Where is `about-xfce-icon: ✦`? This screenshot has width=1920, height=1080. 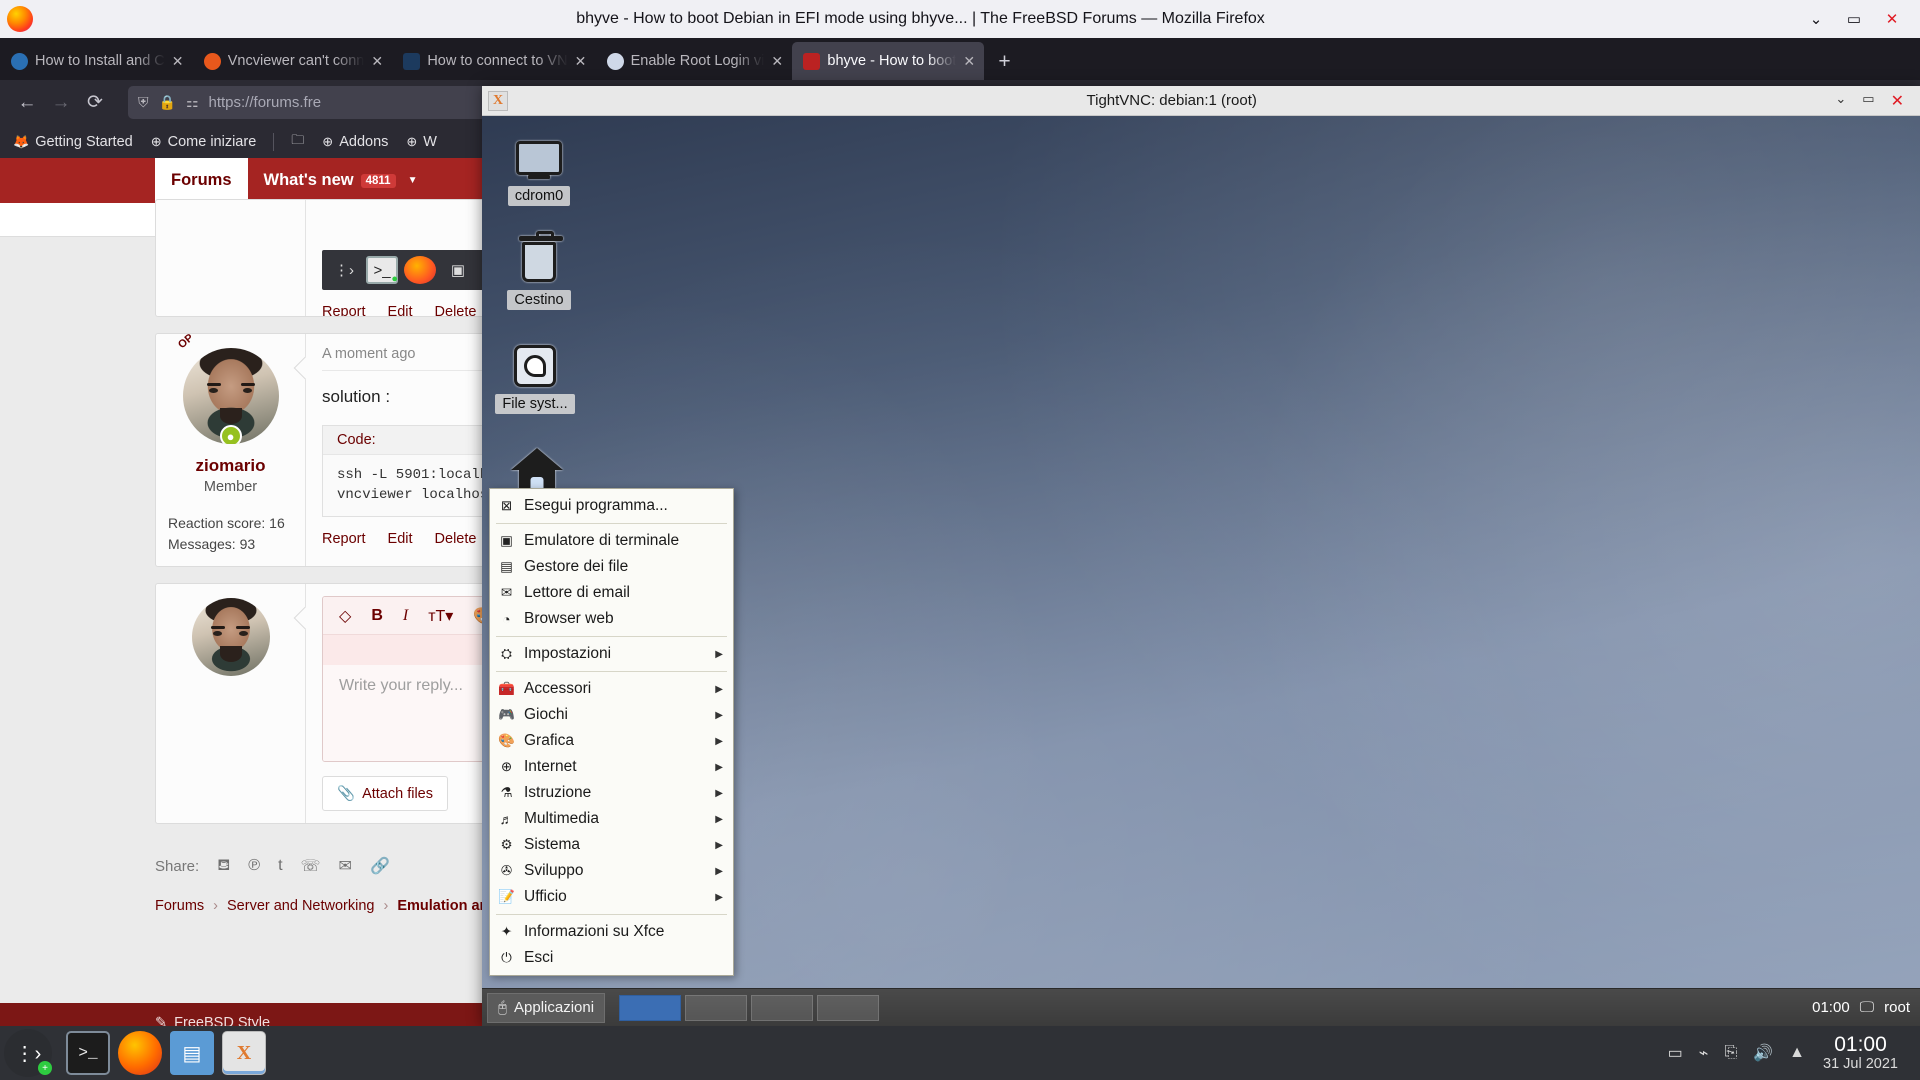 about-xfce-icon: ✦ is located at coordinates (506, 931).